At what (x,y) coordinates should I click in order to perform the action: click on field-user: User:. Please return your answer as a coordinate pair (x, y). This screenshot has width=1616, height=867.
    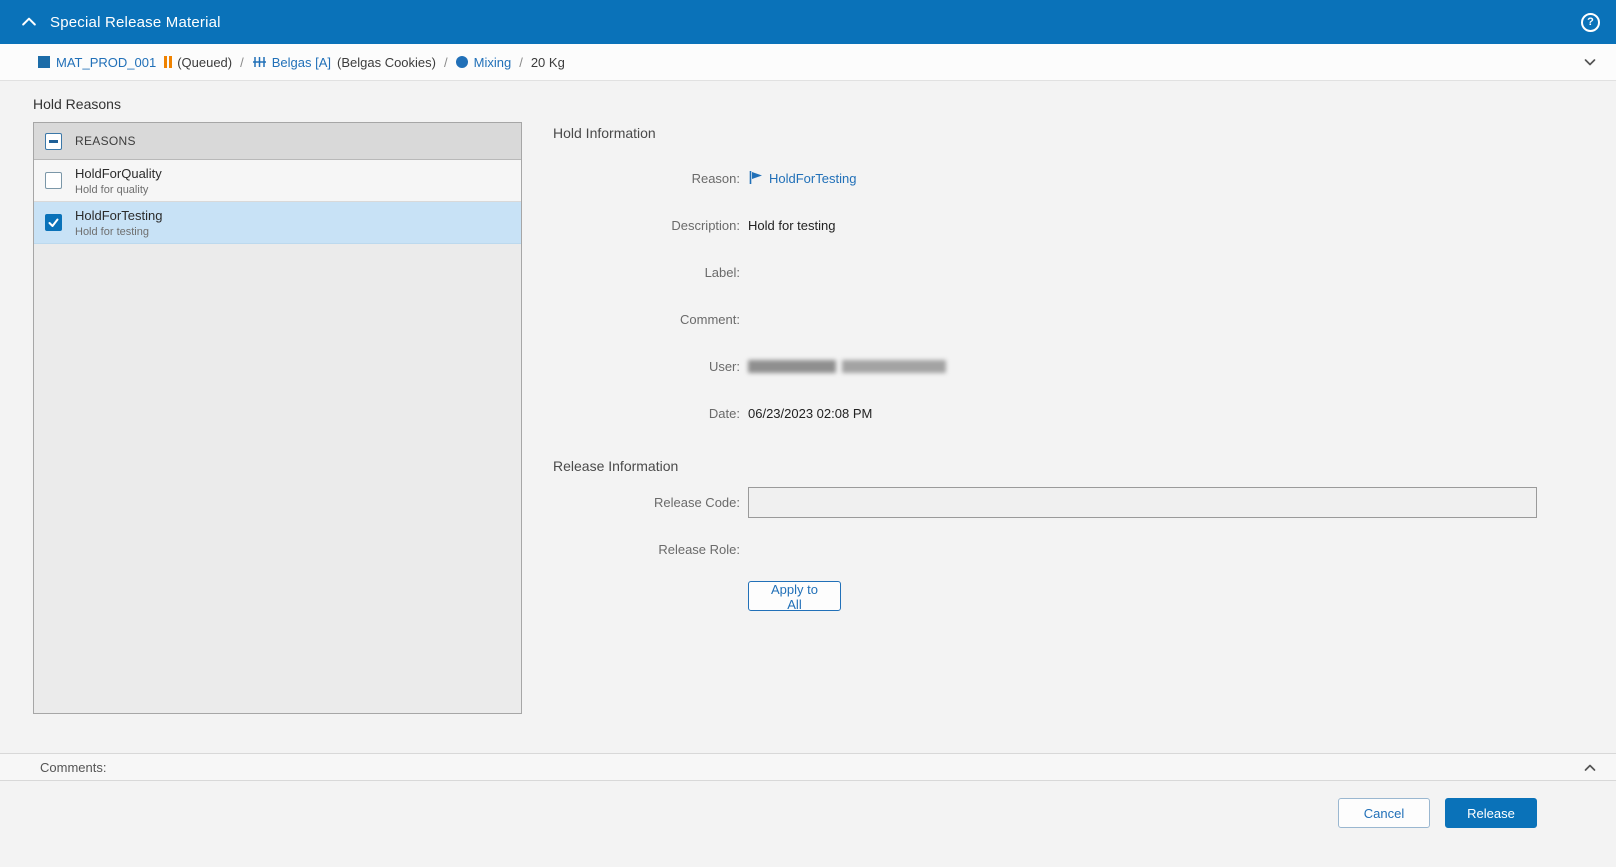
    Looking at the image, I should click on (1053, 366).